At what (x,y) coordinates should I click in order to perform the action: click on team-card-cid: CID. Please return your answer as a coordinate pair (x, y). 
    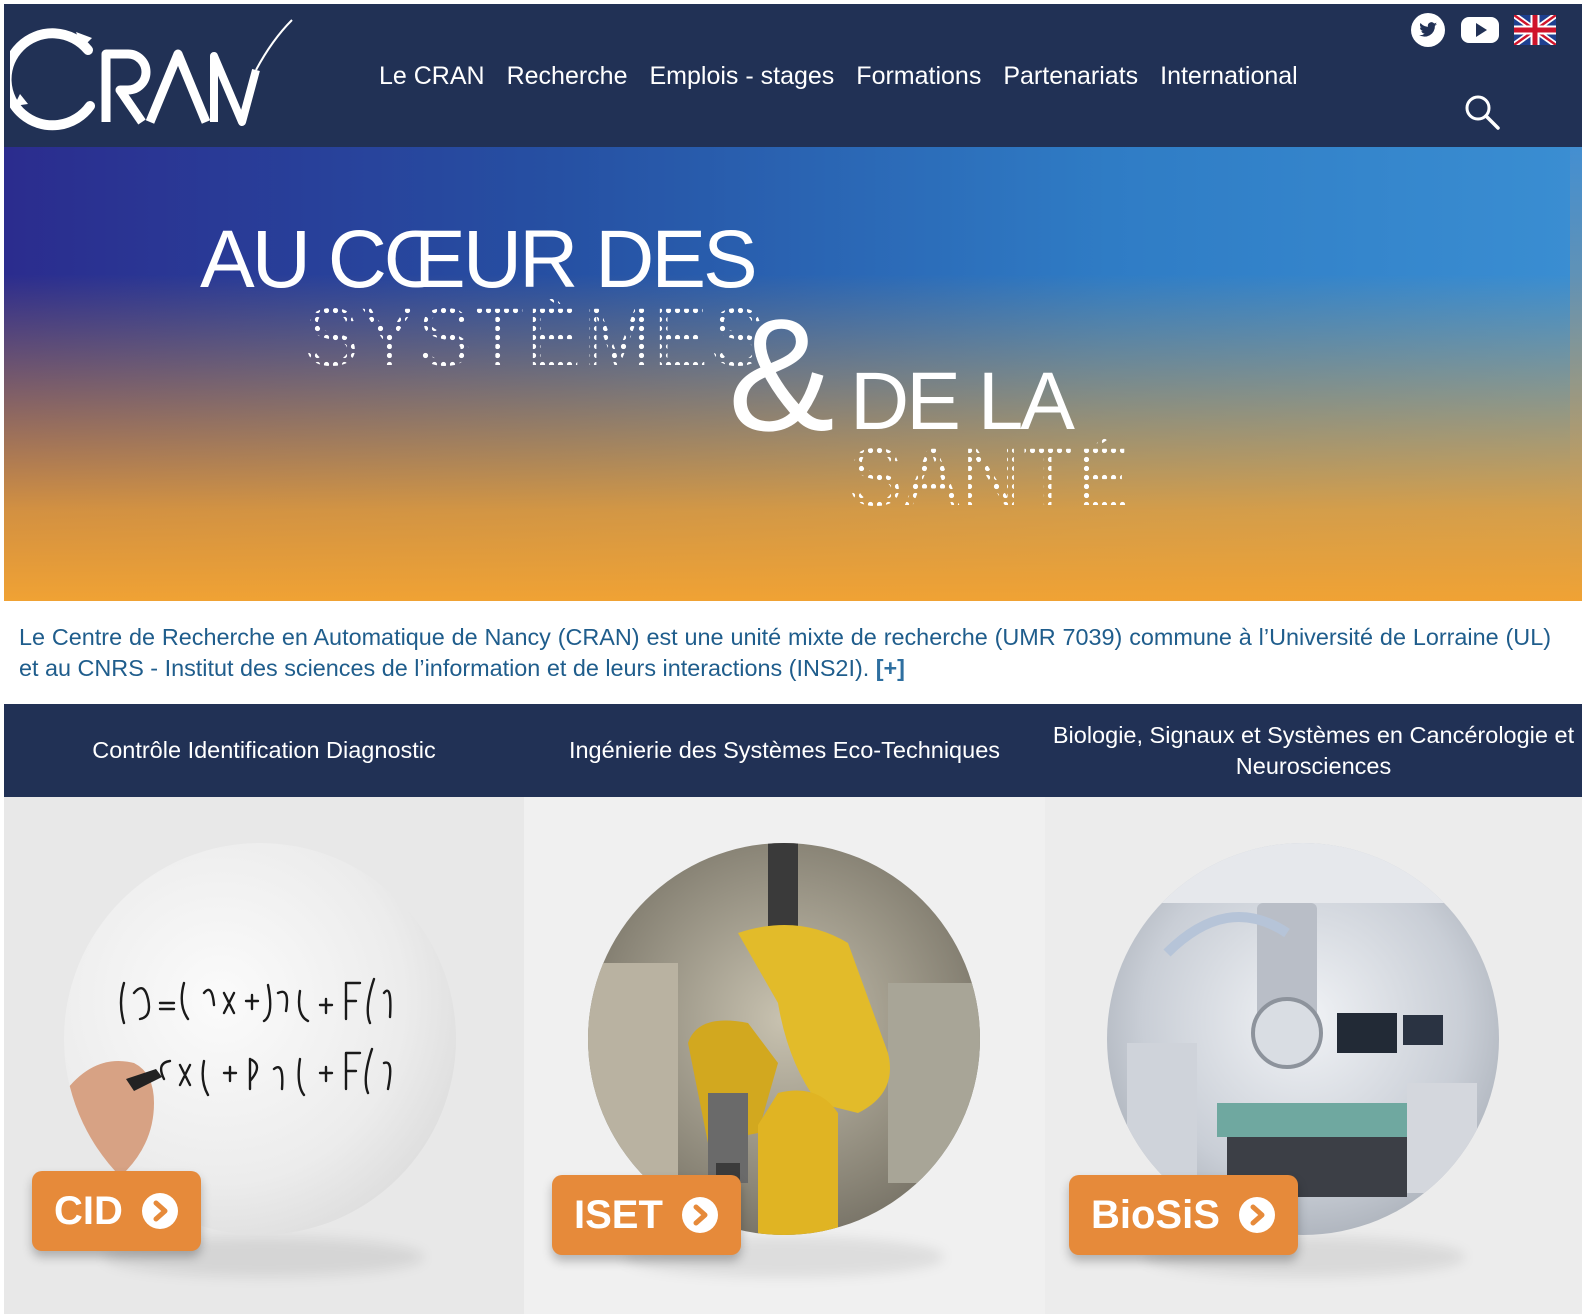
    Looking at the image, I should click on (264, 1055).